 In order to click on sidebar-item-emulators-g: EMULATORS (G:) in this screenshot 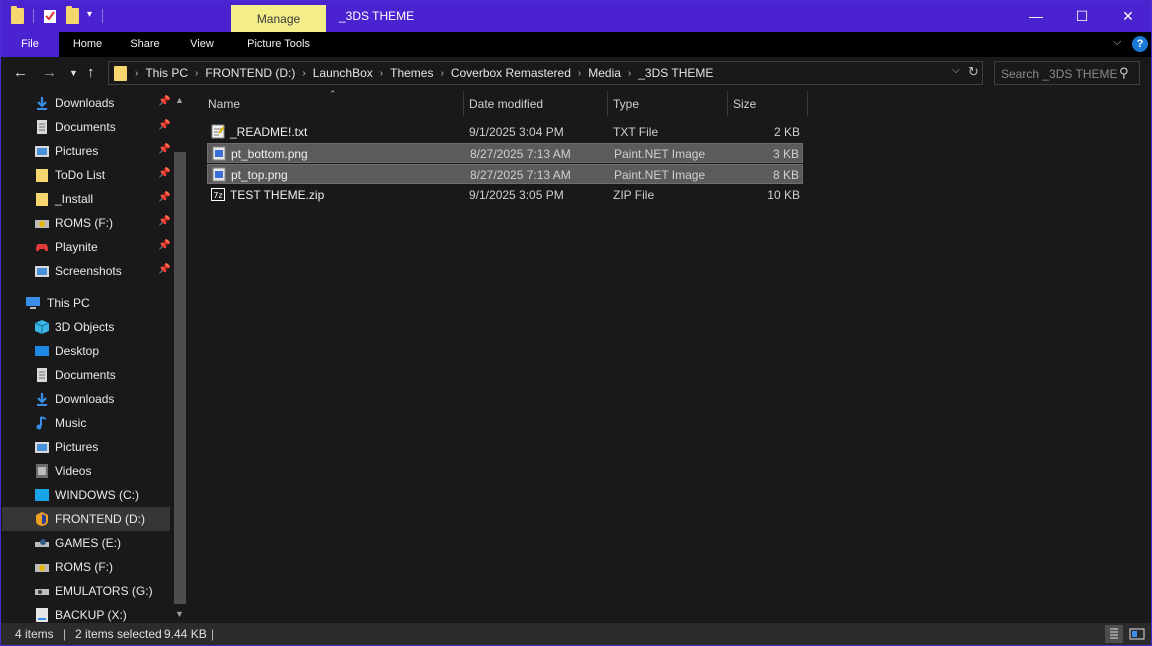, I will do `click(86, 591)`.